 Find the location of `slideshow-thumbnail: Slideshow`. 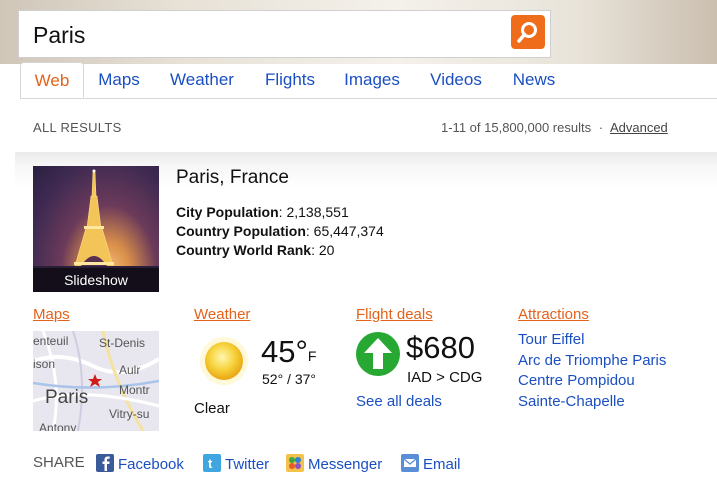

slideshow-thumbnail: Slideshow is located at coordinates (96, 229).